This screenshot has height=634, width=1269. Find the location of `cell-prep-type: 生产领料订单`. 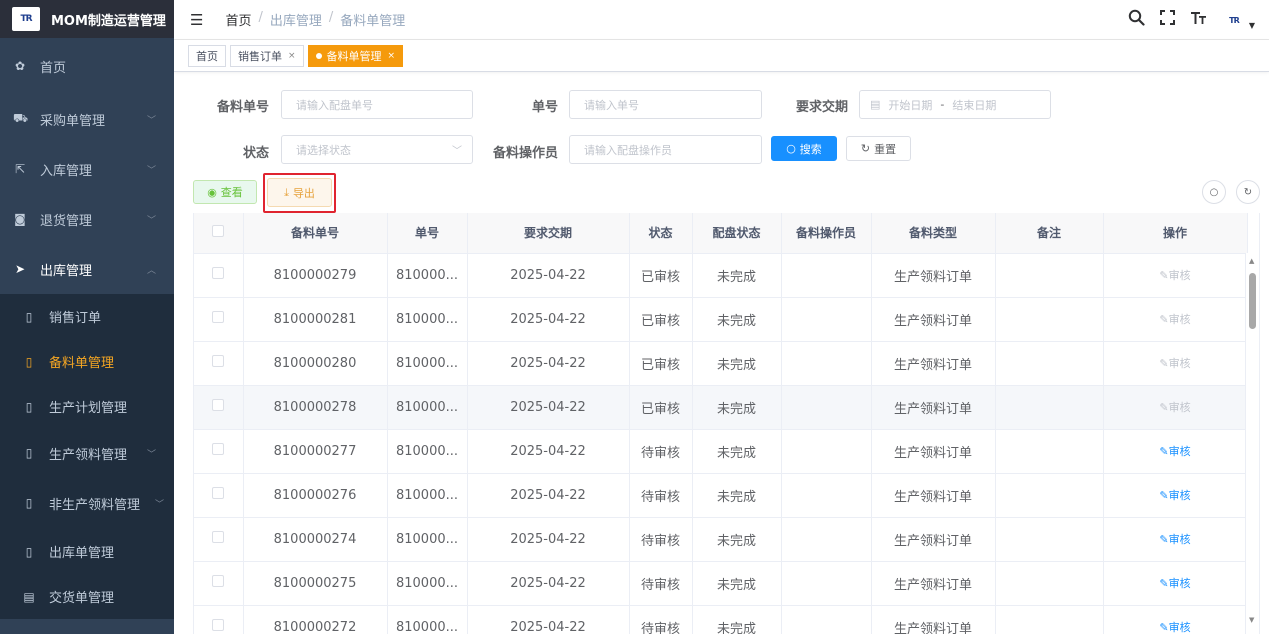

cell-prep-type: 生产领料订单 is located at coordinates (933, 583).